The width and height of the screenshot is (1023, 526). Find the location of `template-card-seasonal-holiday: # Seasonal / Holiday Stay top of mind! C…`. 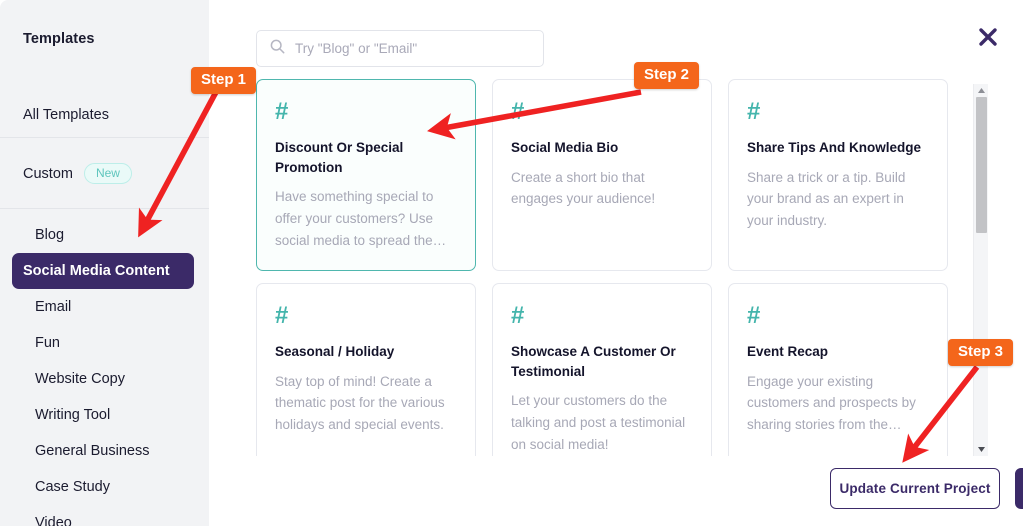

template-card-seasonal-holiday: # Seasonal / Holiday Stay top of mind! C… is located at coordinates (366, 369).